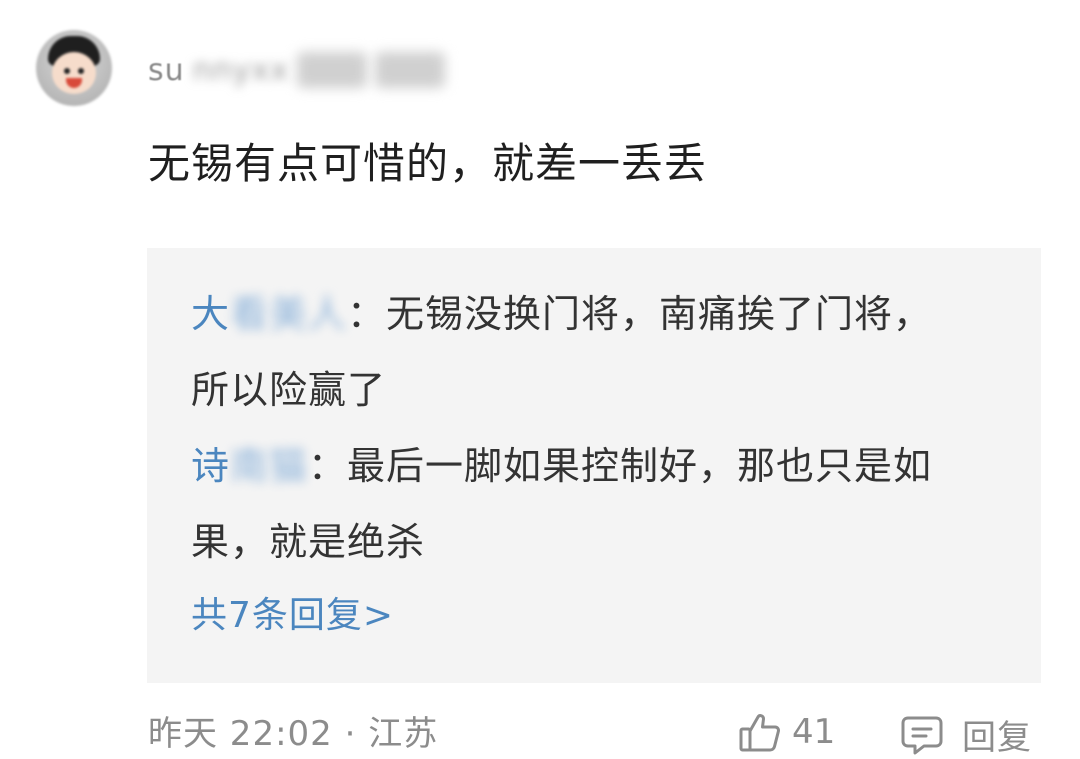  Describe the element at coordinates (581, 504) in the screenshot. I see `reply-item: 诗南猫：最后一脚如果控制好，那也只是如果，就是绝杀` at that location.